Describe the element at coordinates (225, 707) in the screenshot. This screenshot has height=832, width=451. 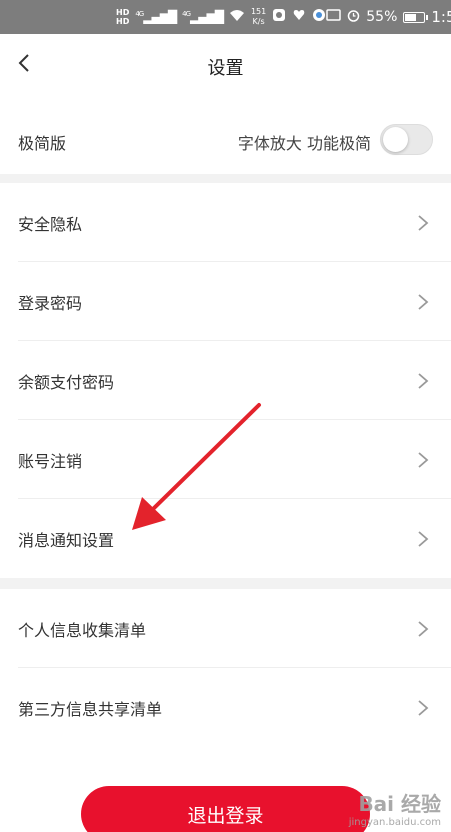
I see `settings-item-third-party-sharing-list: 第三方信息共享清单` at that location.